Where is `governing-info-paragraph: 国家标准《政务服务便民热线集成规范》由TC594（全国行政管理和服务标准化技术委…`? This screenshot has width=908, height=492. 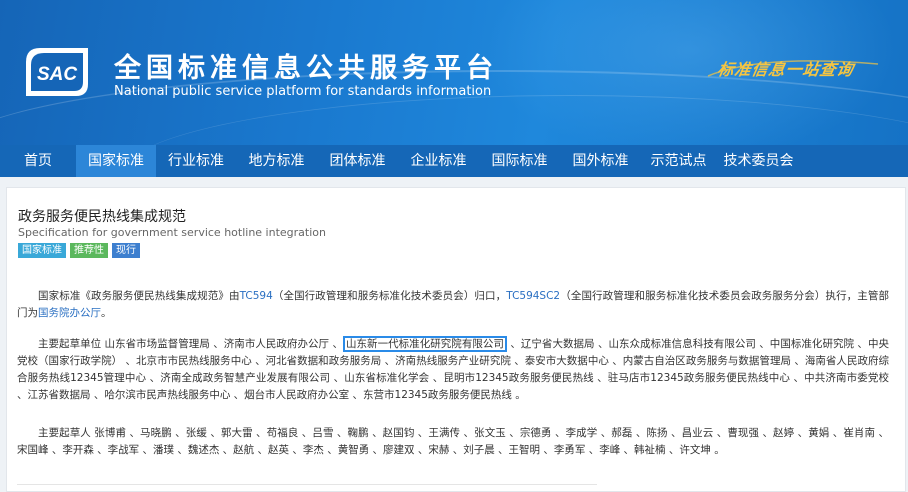
governing-info-paragraph: 国家标准《政务服务便民热线集成规范》由TC594（全国行政管理和服务标准化技术委… is located at coordinates (453, 305).